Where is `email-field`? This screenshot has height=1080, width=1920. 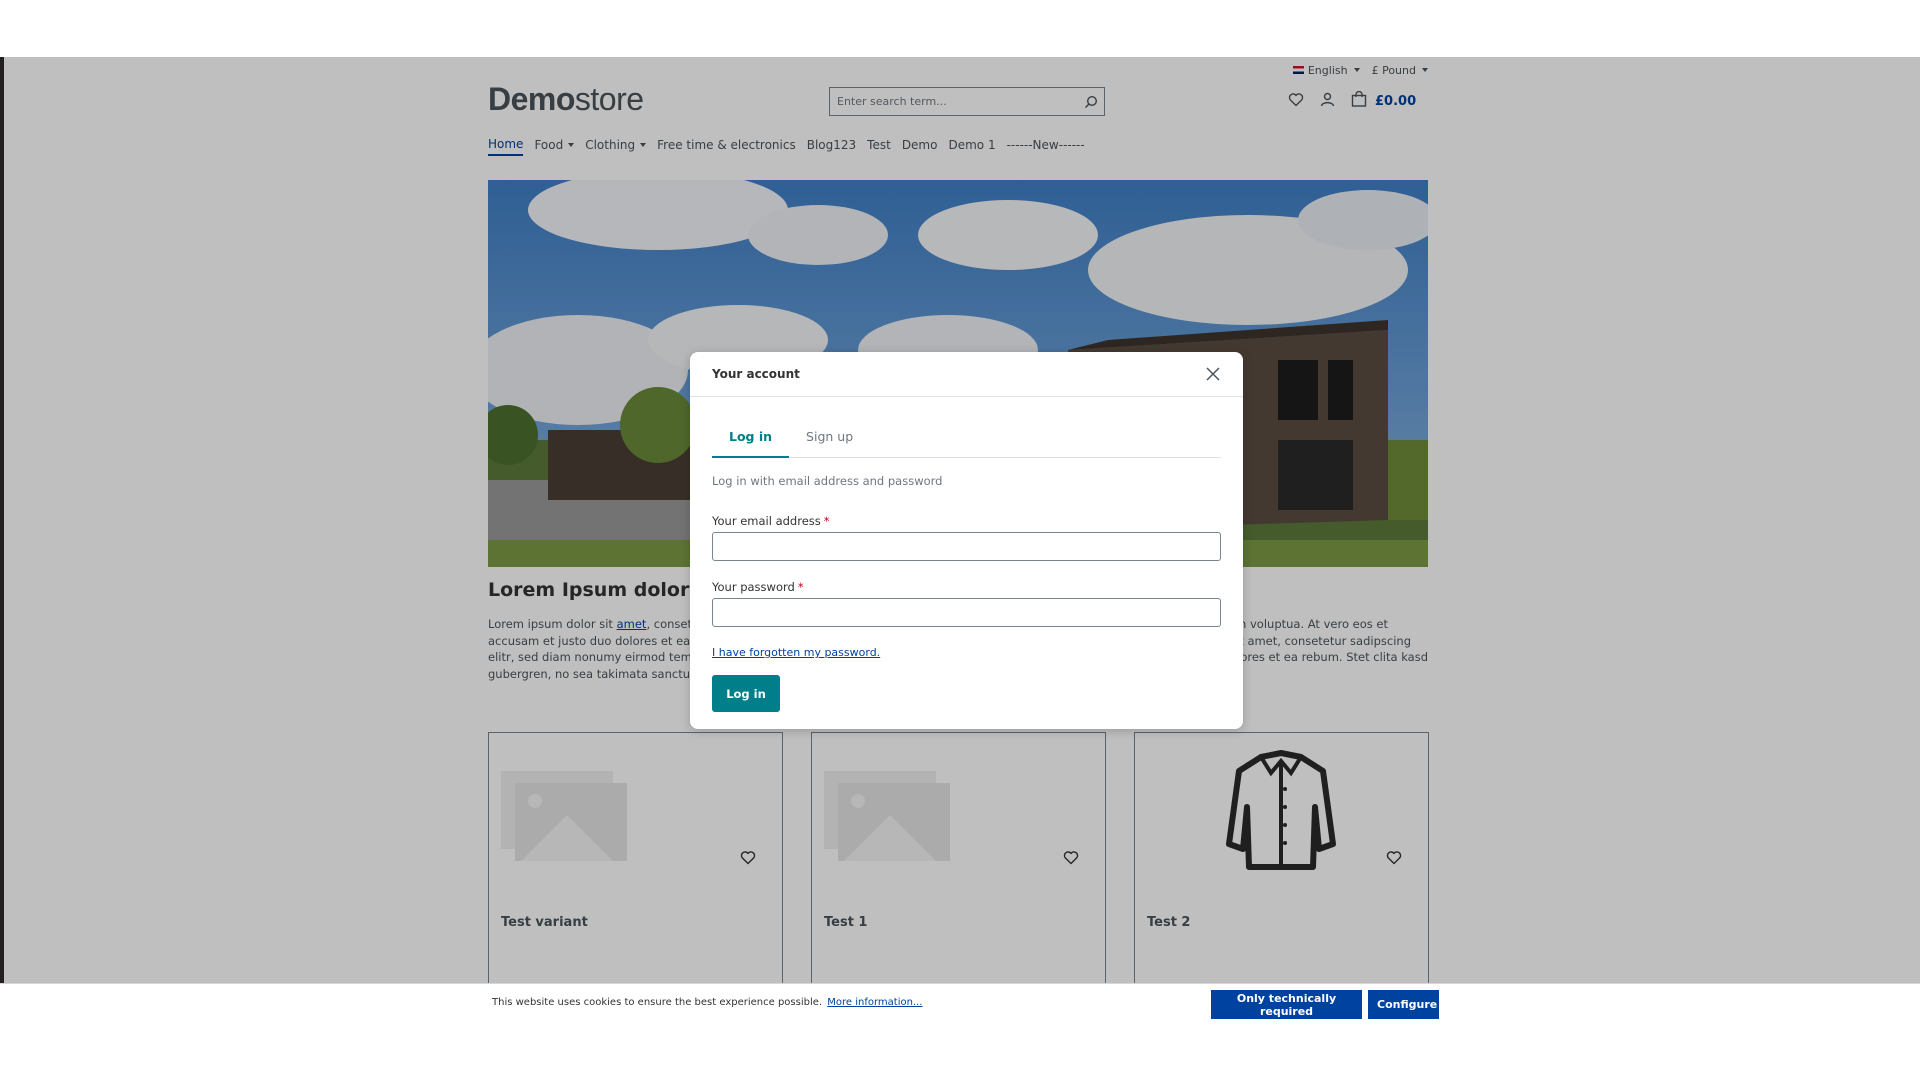
email-field is located at coordinates (966, 546).